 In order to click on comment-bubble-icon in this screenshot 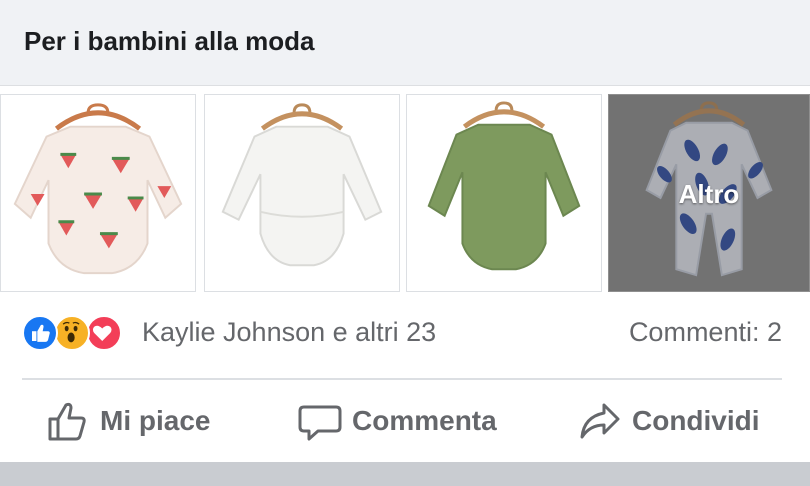, I will do `click(320, 423)`.